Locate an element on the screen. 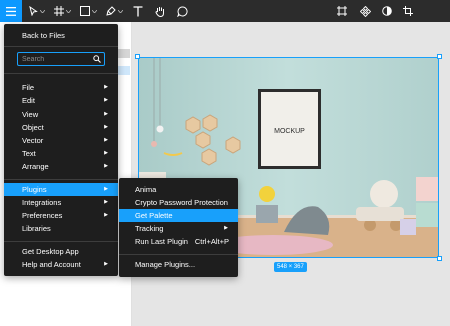  comment-icon is located at coordinates (182, 11).